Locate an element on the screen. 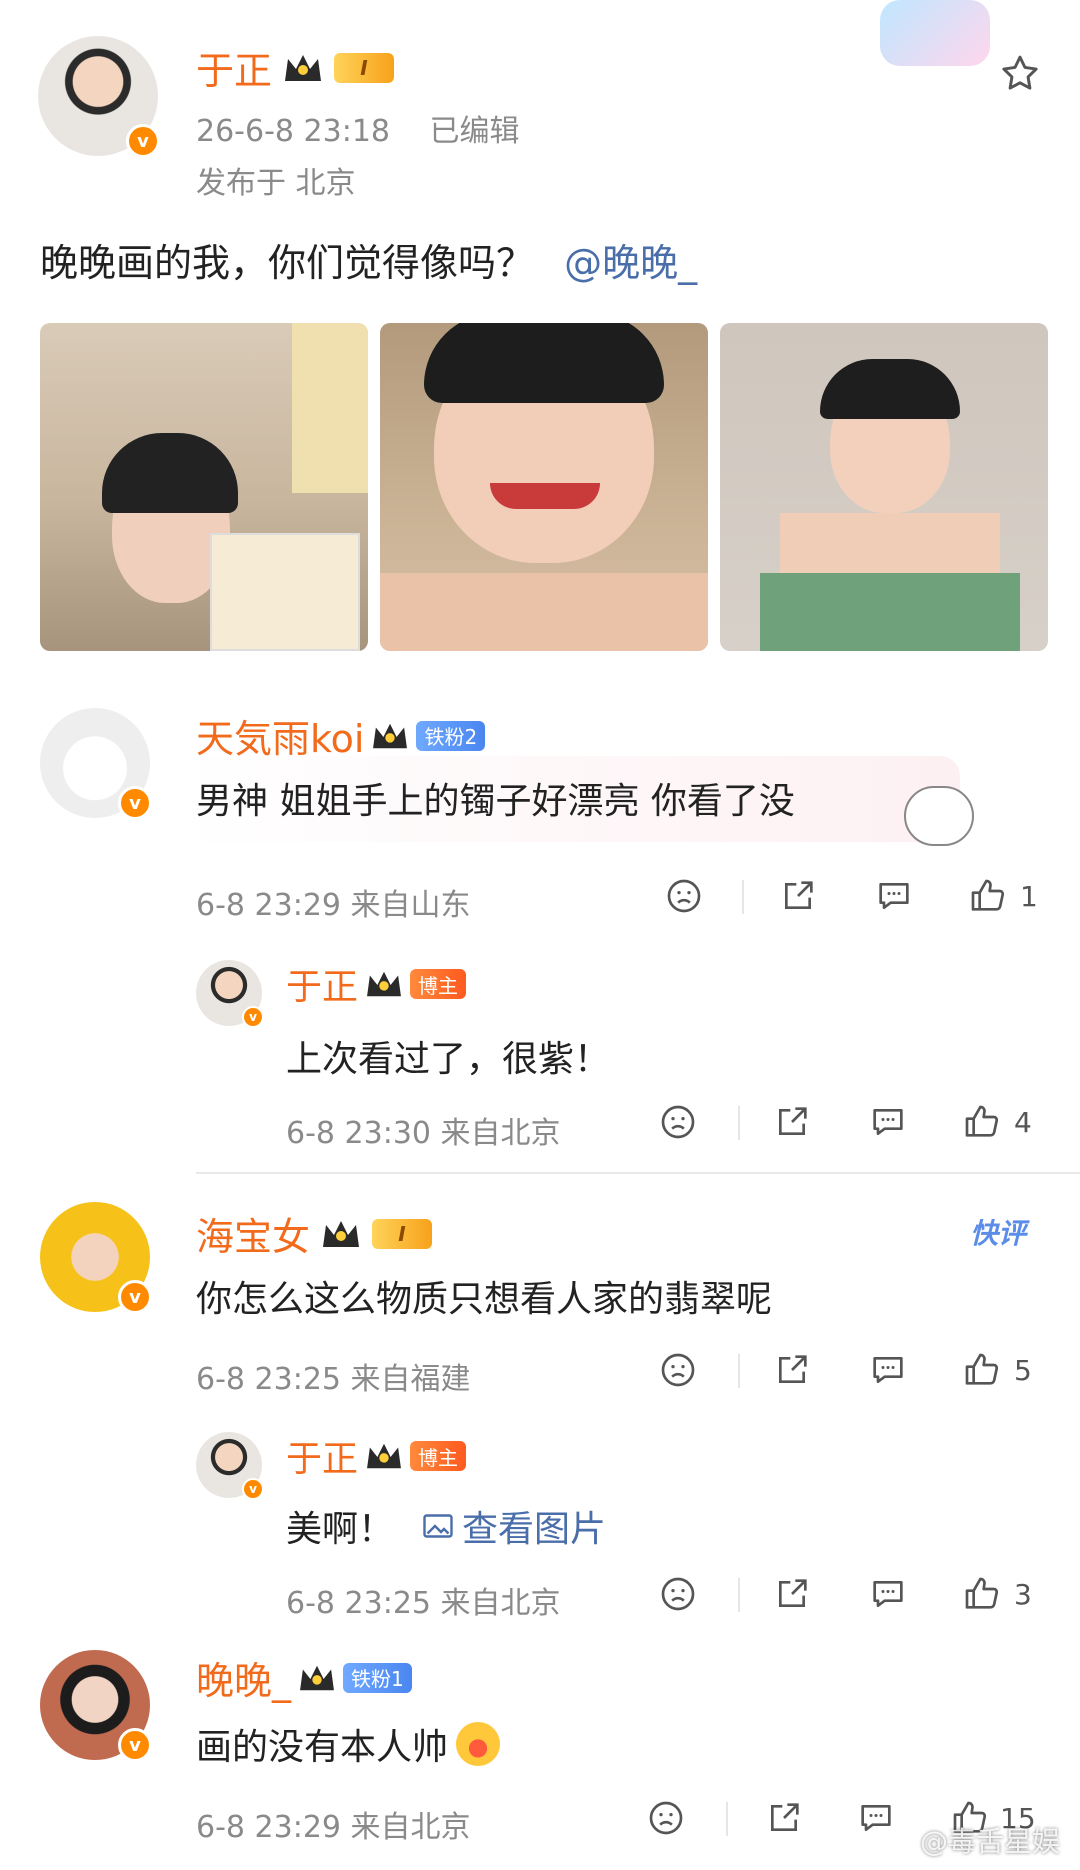 The height and width of the screenshot is (1870, 1080). post-location: 发布于 北京 is located at coordinates (276, 183).